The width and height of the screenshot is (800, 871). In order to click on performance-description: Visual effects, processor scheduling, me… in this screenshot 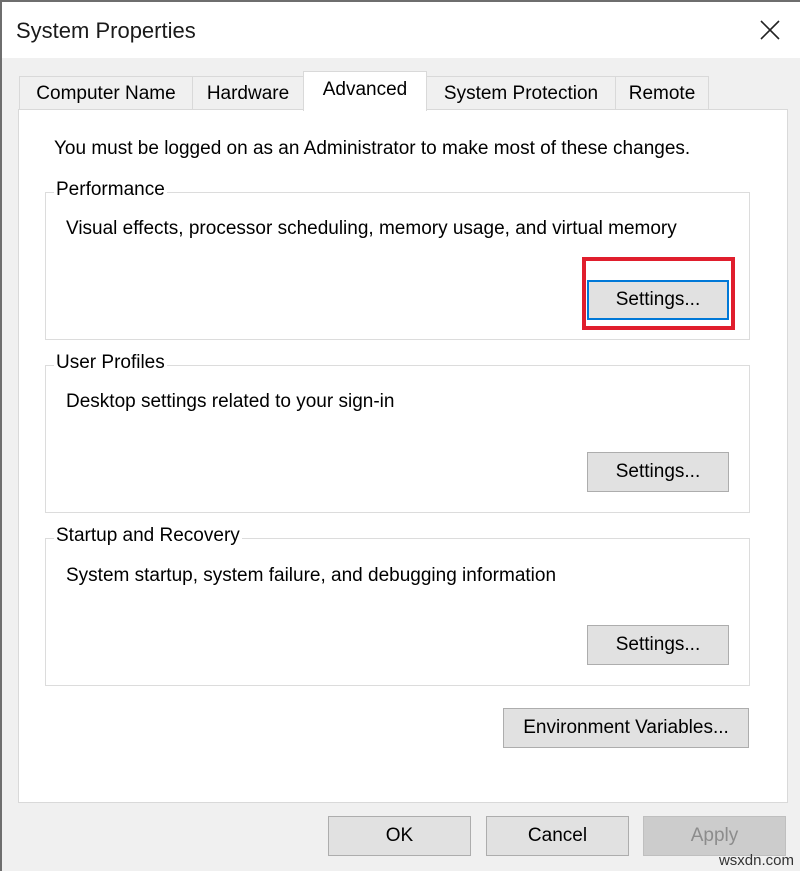, I will do `click(371, 228)`.